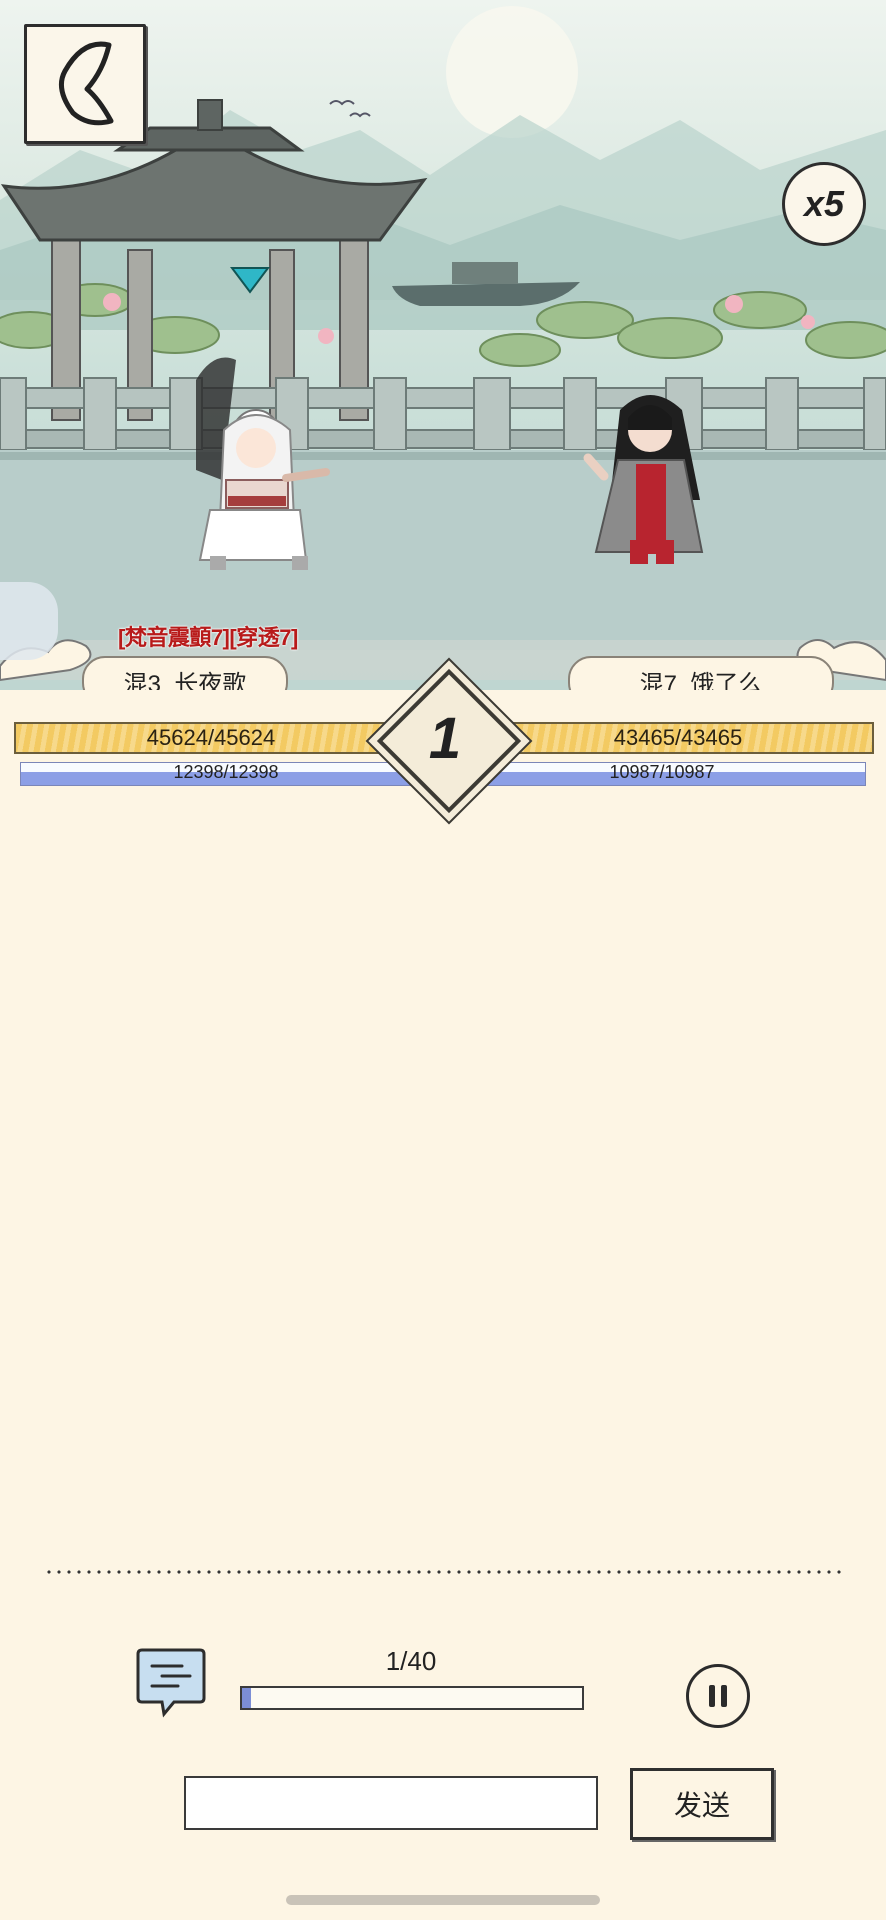  I want to click on right-fighter-name: 混7_饿了么, so click(701, 673).